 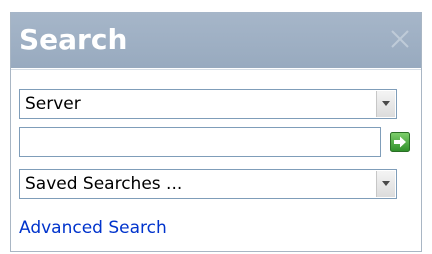 I want to click on server-dropdown-button, so click(x=385, y=104).